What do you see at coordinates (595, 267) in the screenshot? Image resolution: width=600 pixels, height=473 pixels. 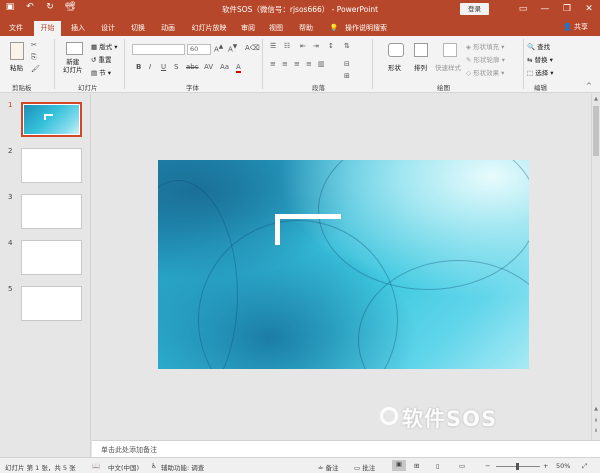 I see `vertical-scrollbar: ▲ ▲ ⇞ ⇟` at bounding box center [595, 267].